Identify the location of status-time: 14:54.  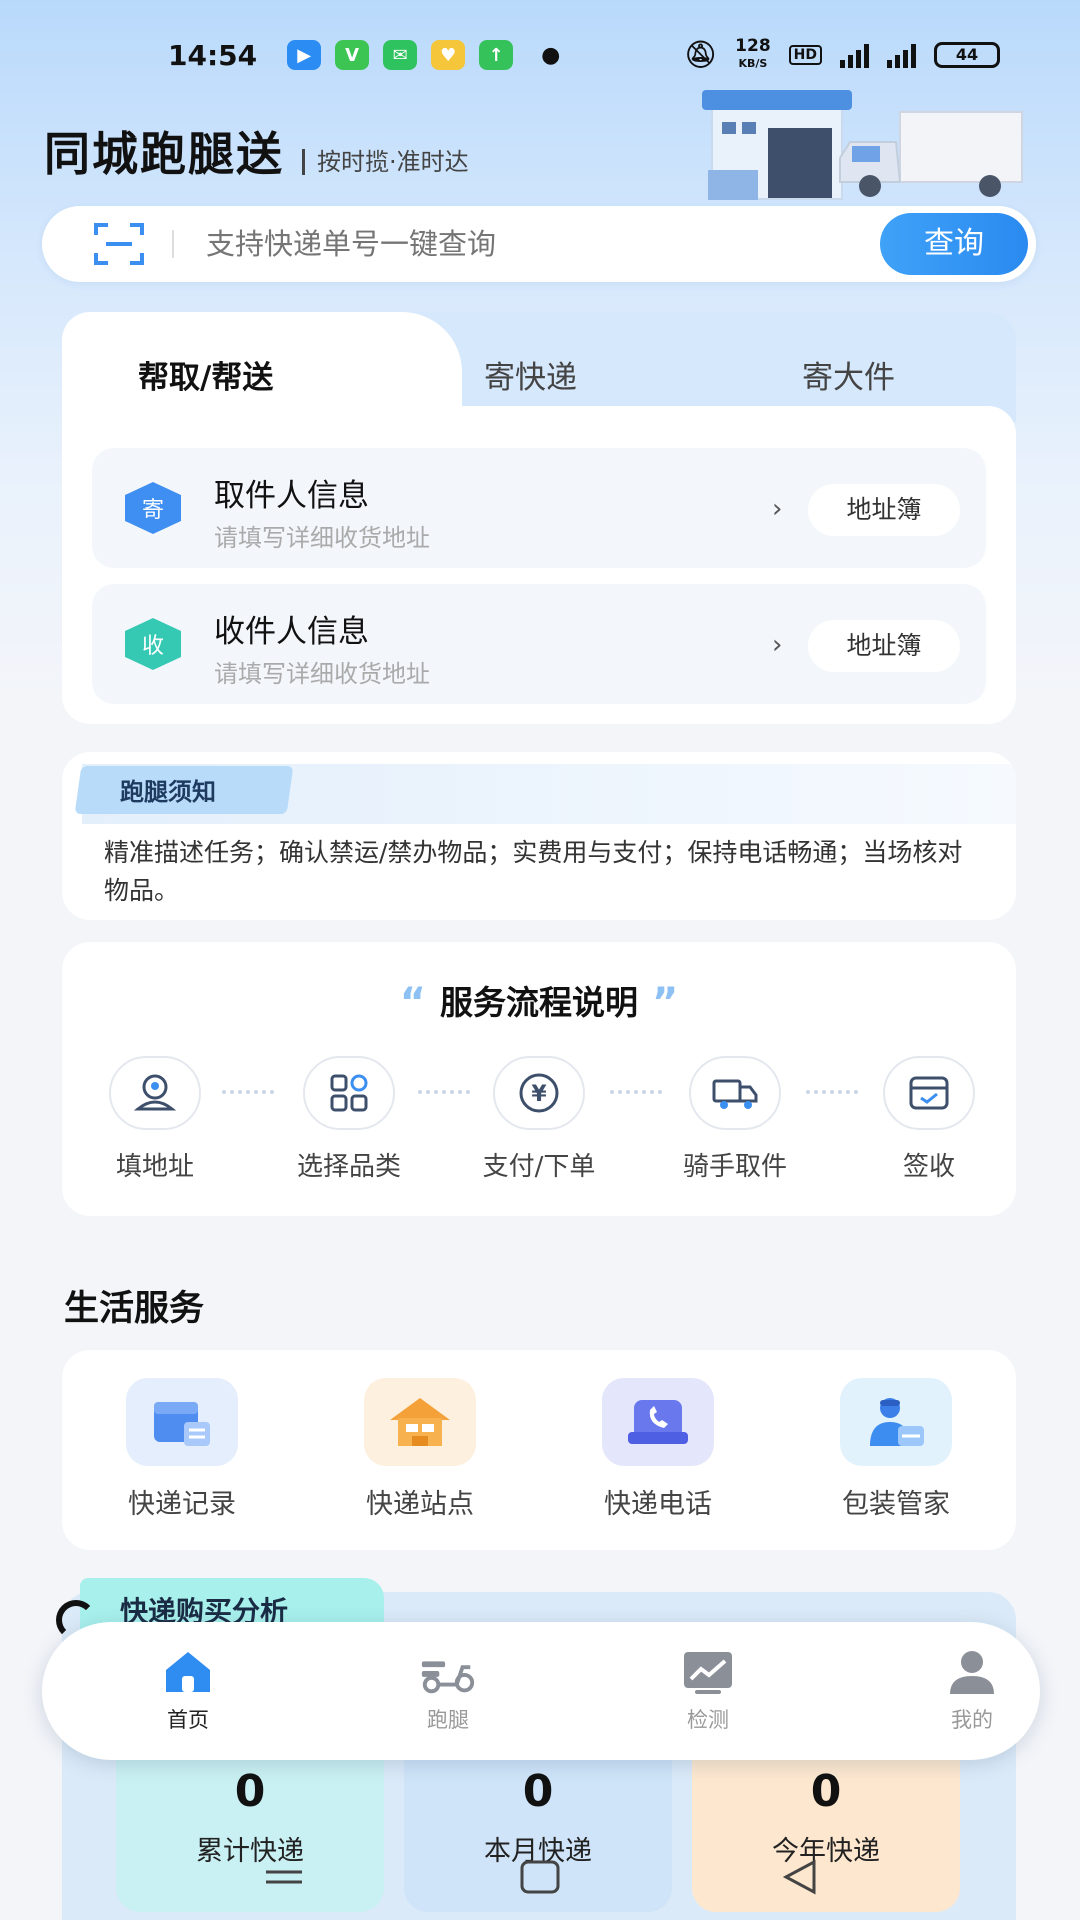
(213, 55).